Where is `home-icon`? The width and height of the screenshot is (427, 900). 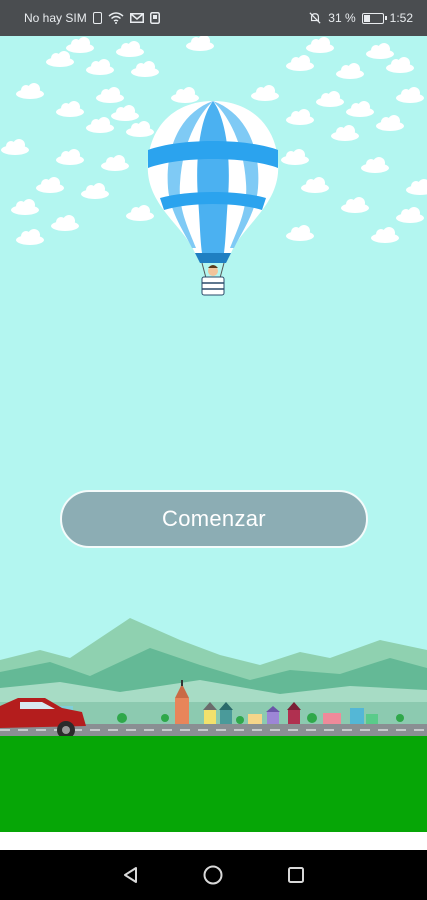
home-icon is located at coordinates (213, 875).